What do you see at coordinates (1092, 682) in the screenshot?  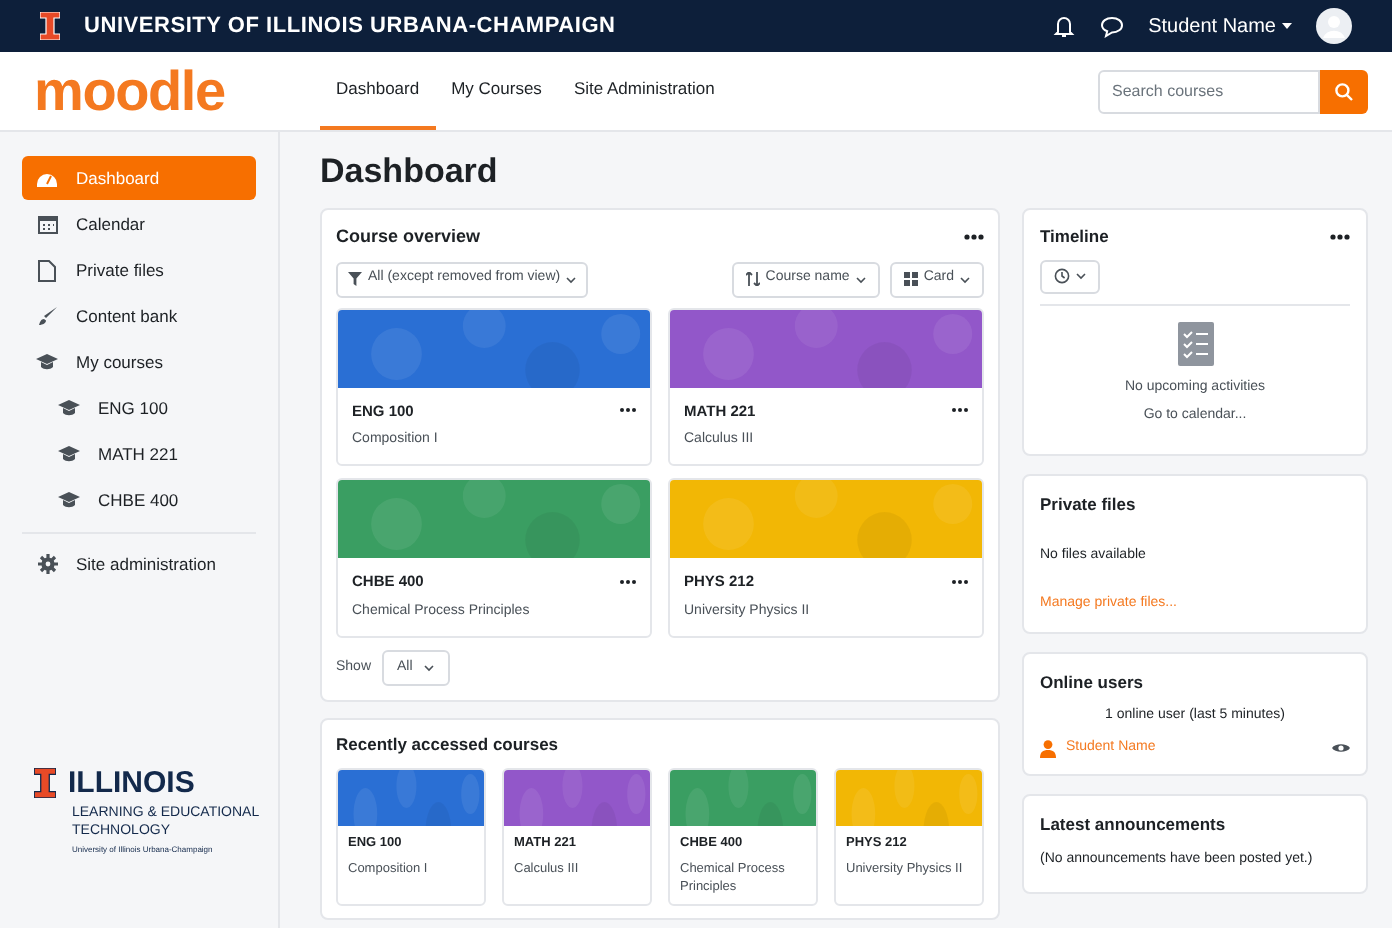 I see `block-title: Online users` at bounding box center [1092, 682].